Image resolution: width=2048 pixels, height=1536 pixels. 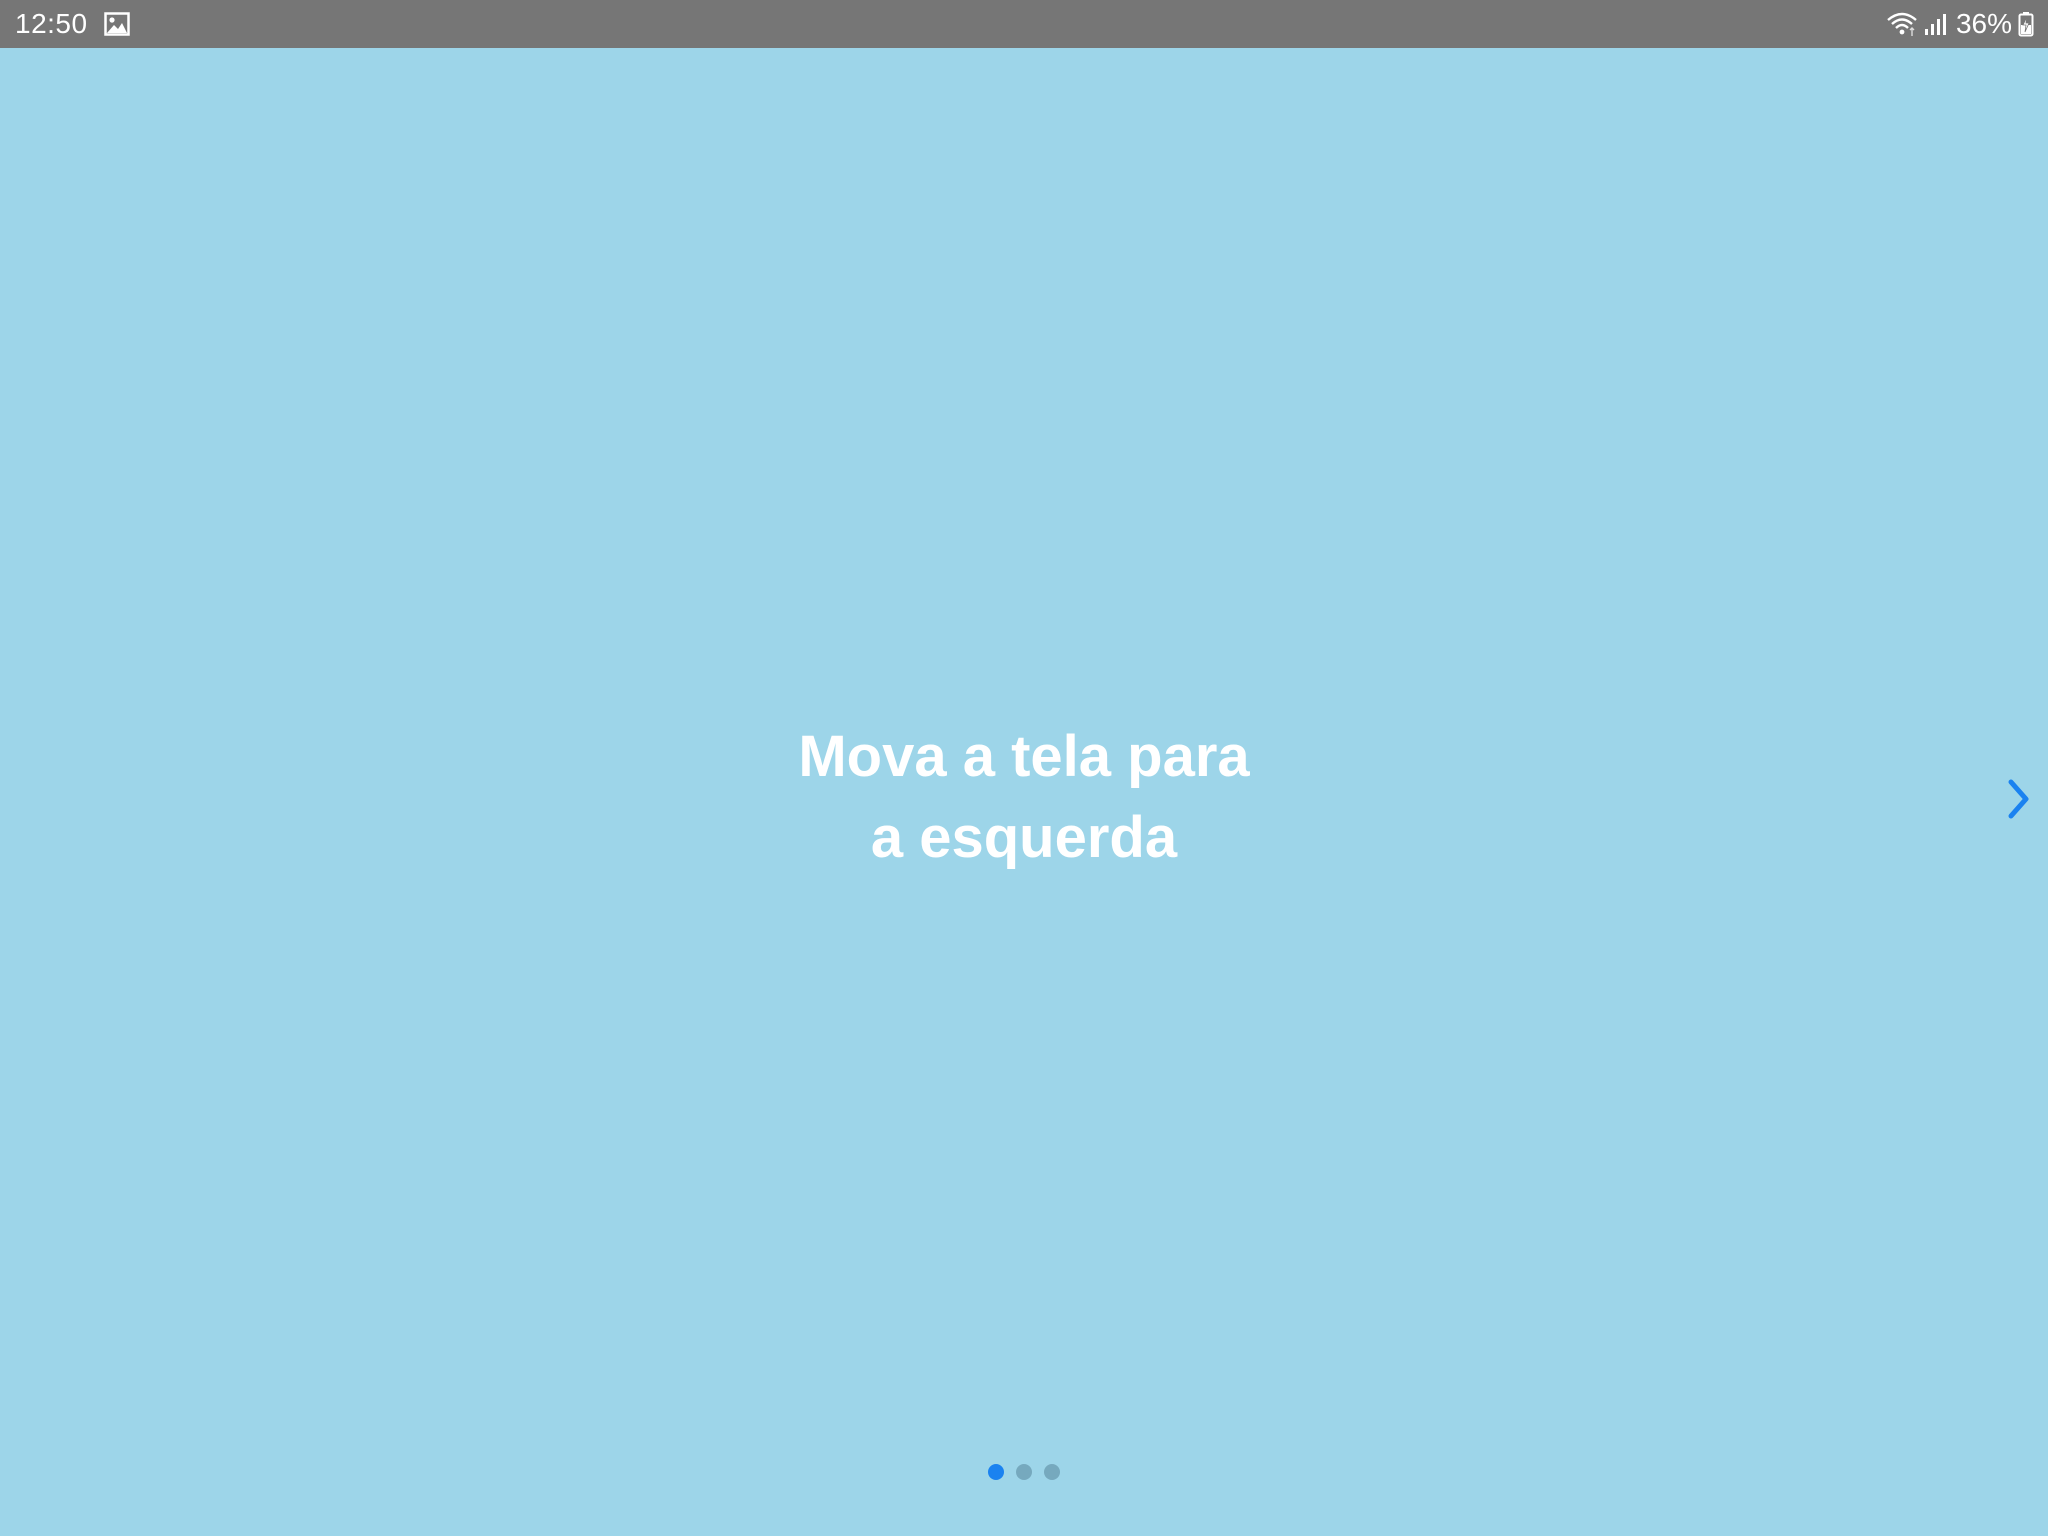 I want to click on gallery-icon, so click(x=116, y=24).